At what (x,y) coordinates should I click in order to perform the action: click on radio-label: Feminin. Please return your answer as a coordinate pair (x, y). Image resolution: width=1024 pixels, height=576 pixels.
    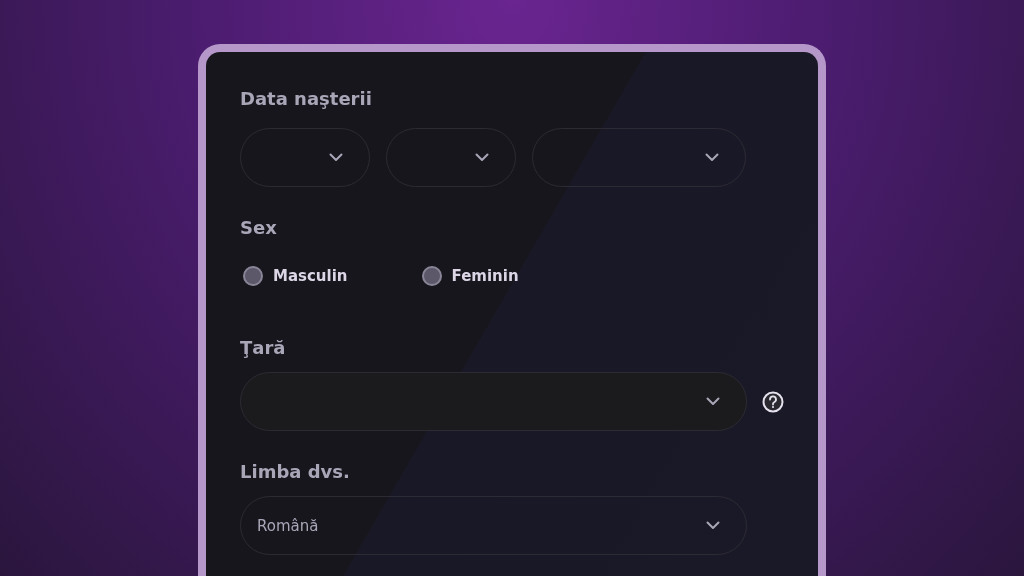
    Looking at the image, I should click on (485, 276).